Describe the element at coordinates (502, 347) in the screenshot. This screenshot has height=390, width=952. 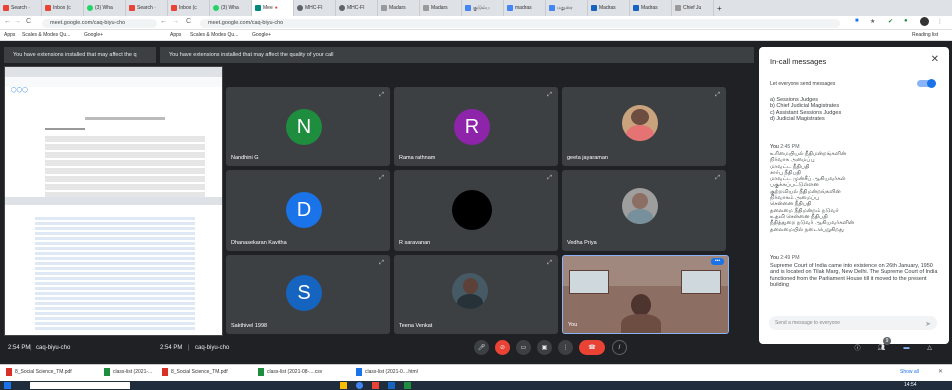
I see `camera-off-button: ⊘` at that location.